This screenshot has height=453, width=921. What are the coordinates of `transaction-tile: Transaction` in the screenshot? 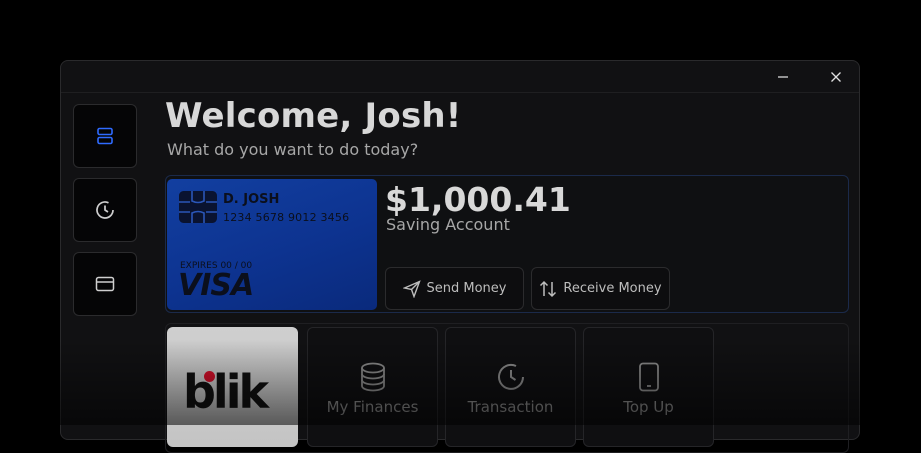 It's located at (510, 387).